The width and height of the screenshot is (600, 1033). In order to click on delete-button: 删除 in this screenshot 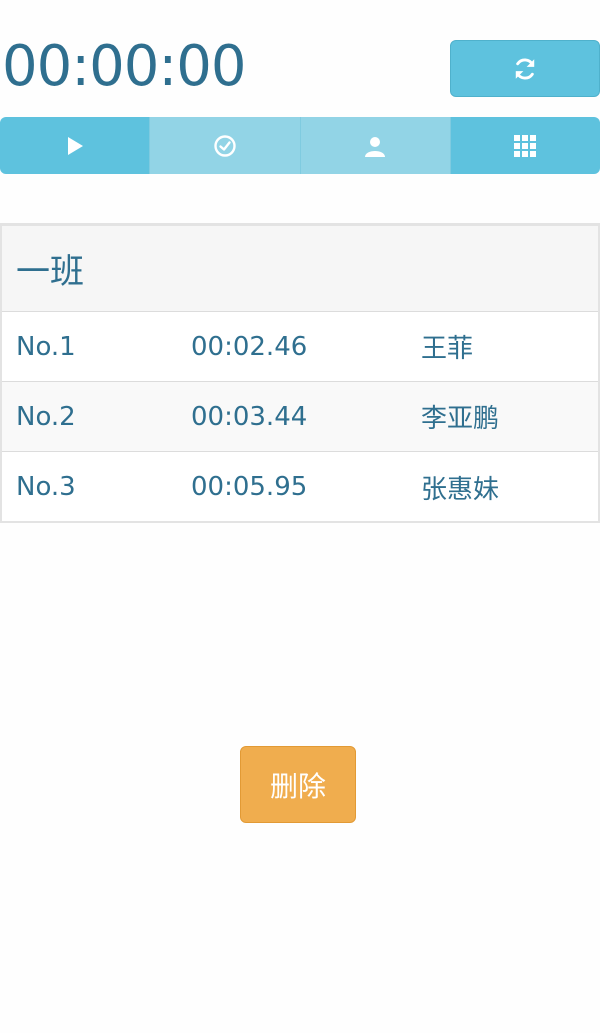, I will do `click(298, 784)`.